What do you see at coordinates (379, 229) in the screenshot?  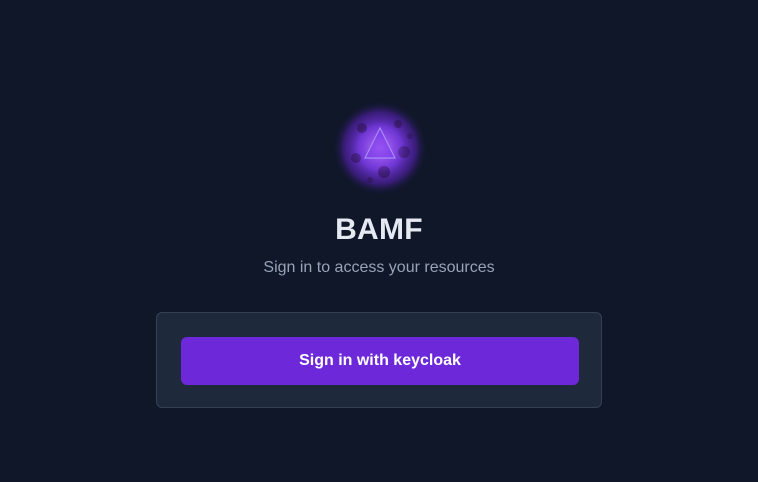 I see `app-title: BAMF` at bounding box center [379, 229].